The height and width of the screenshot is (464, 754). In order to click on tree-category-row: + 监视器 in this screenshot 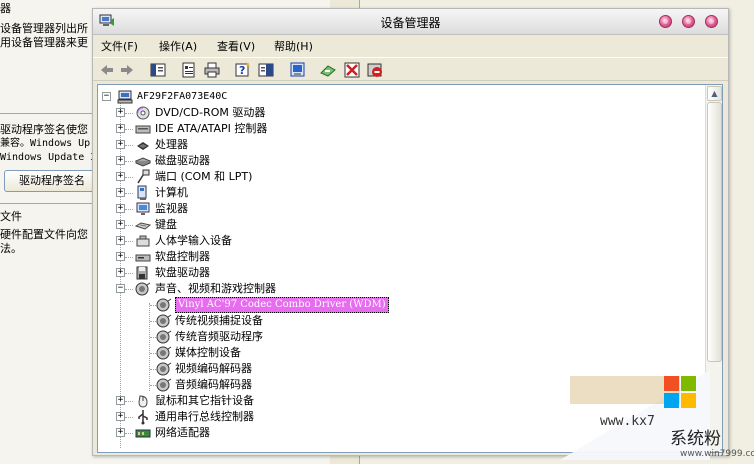, I will do `click(248, 209)`.